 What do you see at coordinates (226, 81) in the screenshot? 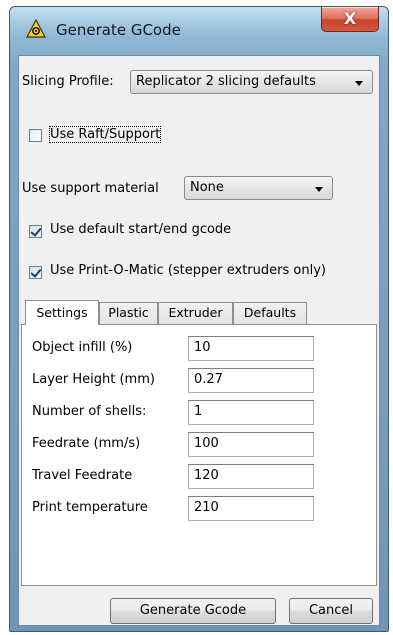
I see `slicing-profile-value: Replicator 2 slicing defaults` at bounding box center [226, 81].